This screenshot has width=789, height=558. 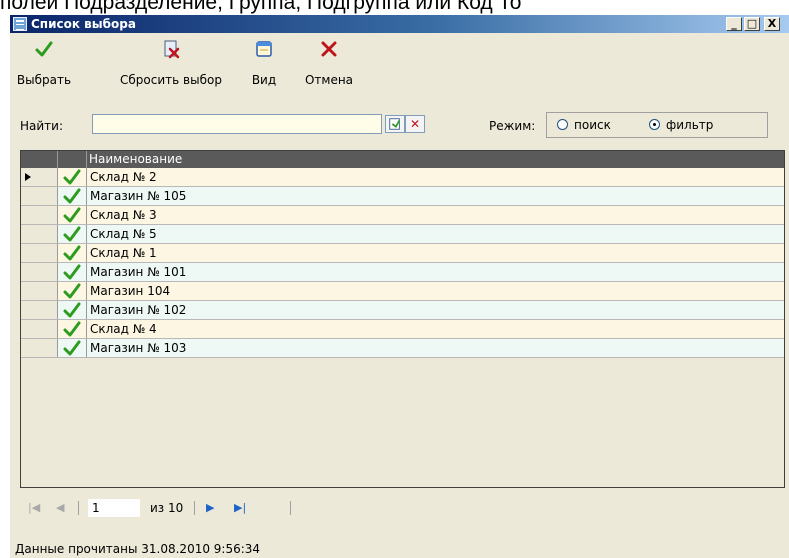 I want to click on grid-header: Наименование, so click(x=402, y=159).